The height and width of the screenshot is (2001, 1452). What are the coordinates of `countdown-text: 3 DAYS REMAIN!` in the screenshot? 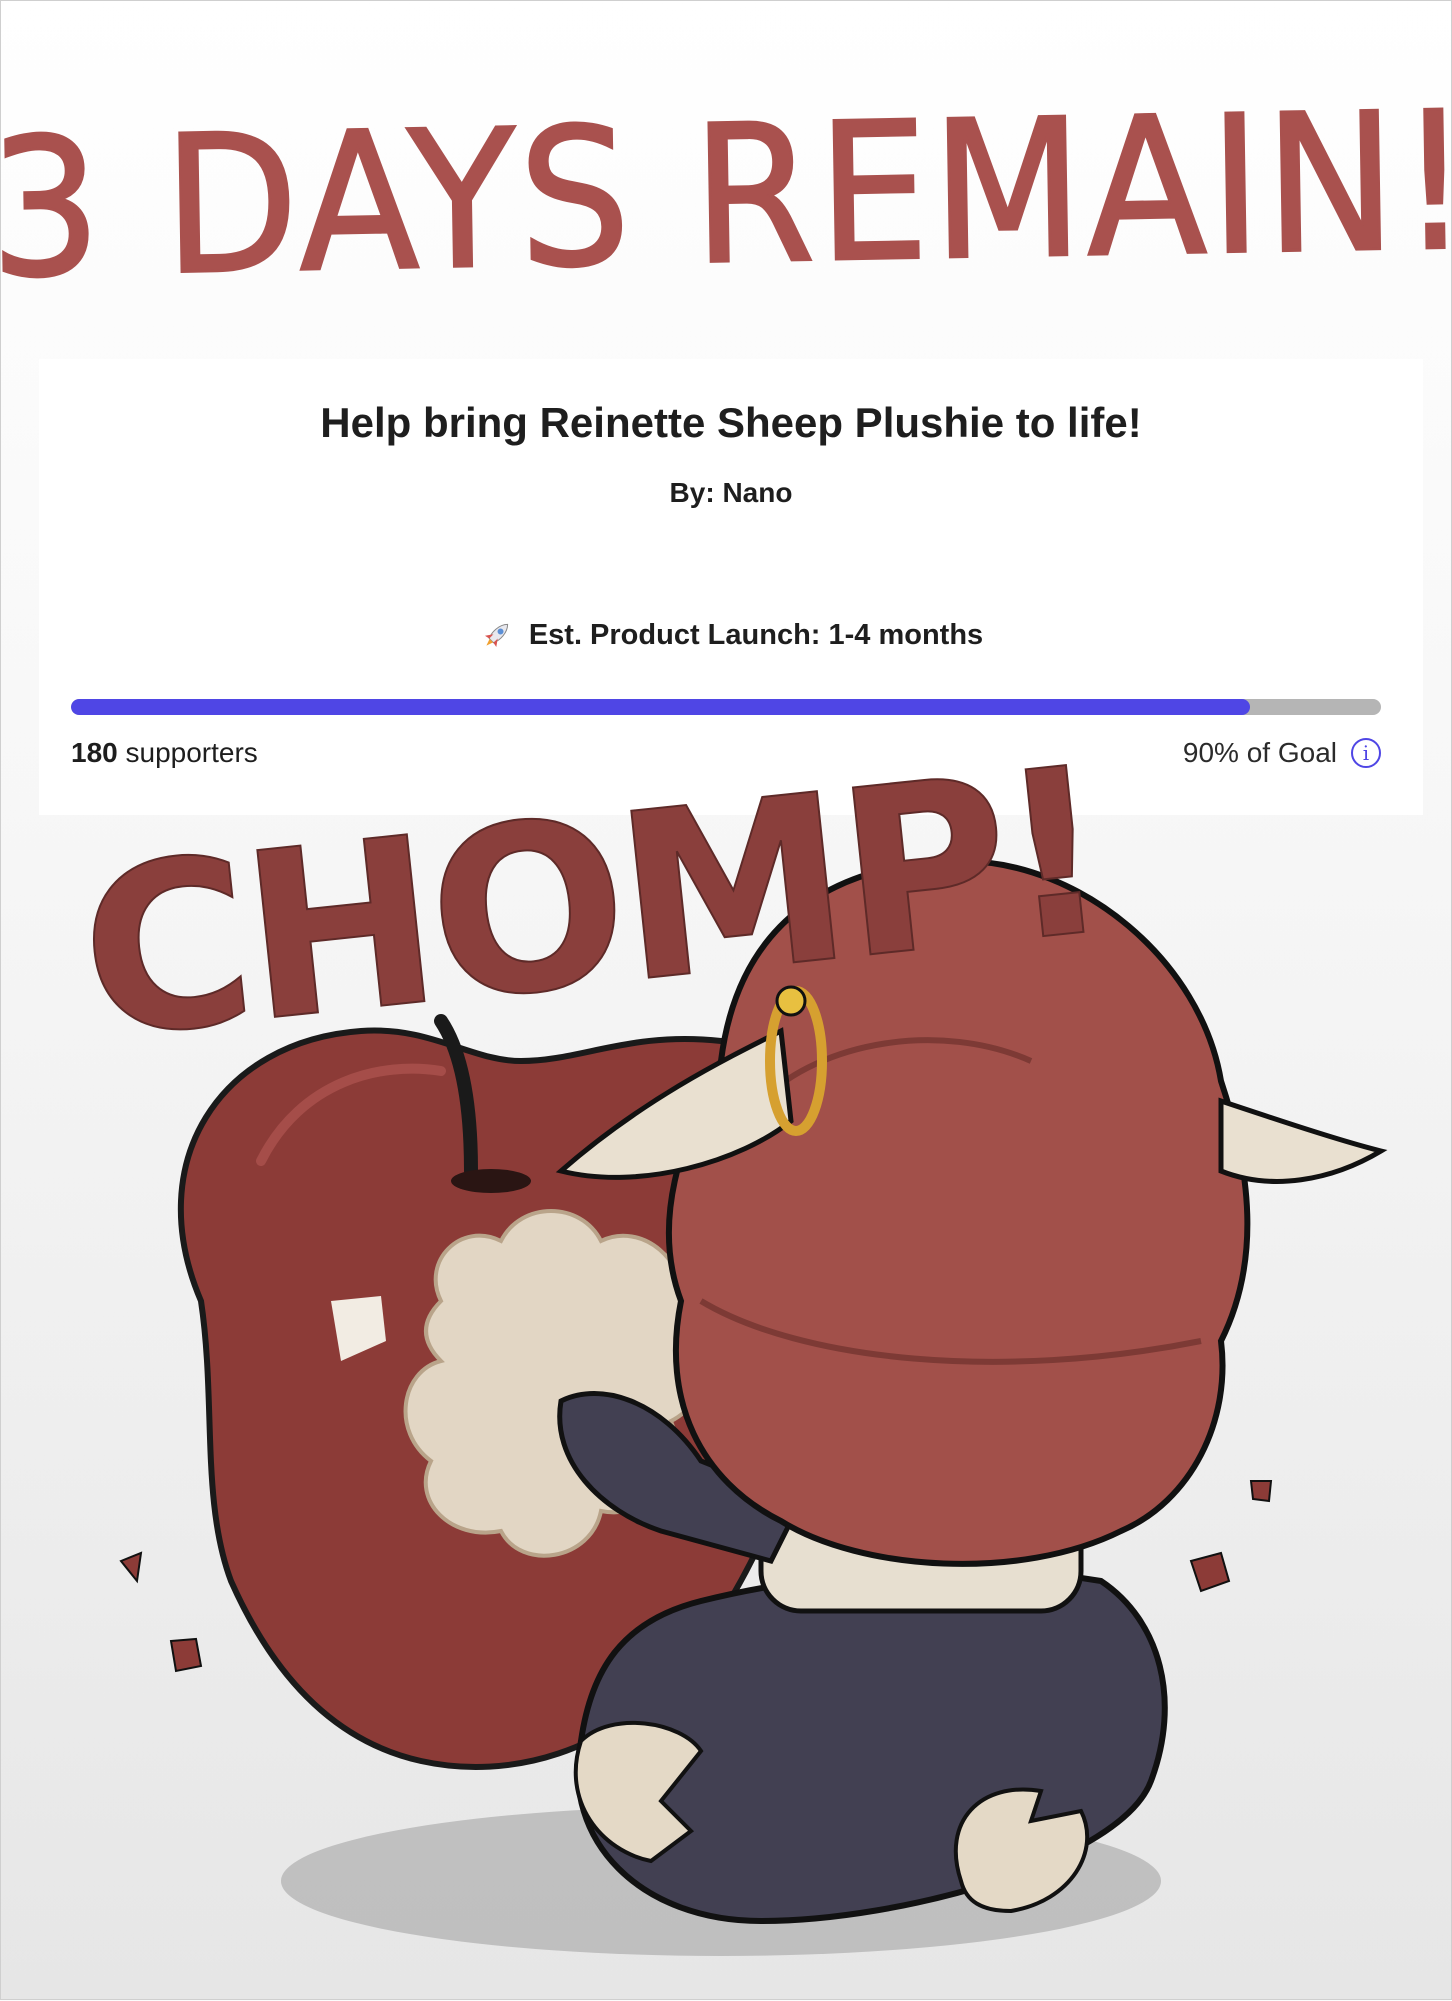 It's located at (726, 196).